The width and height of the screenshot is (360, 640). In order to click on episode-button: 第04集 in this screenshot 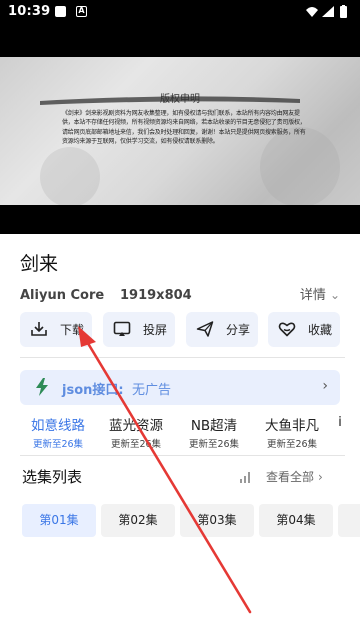, I will do `click(296, 520)`.